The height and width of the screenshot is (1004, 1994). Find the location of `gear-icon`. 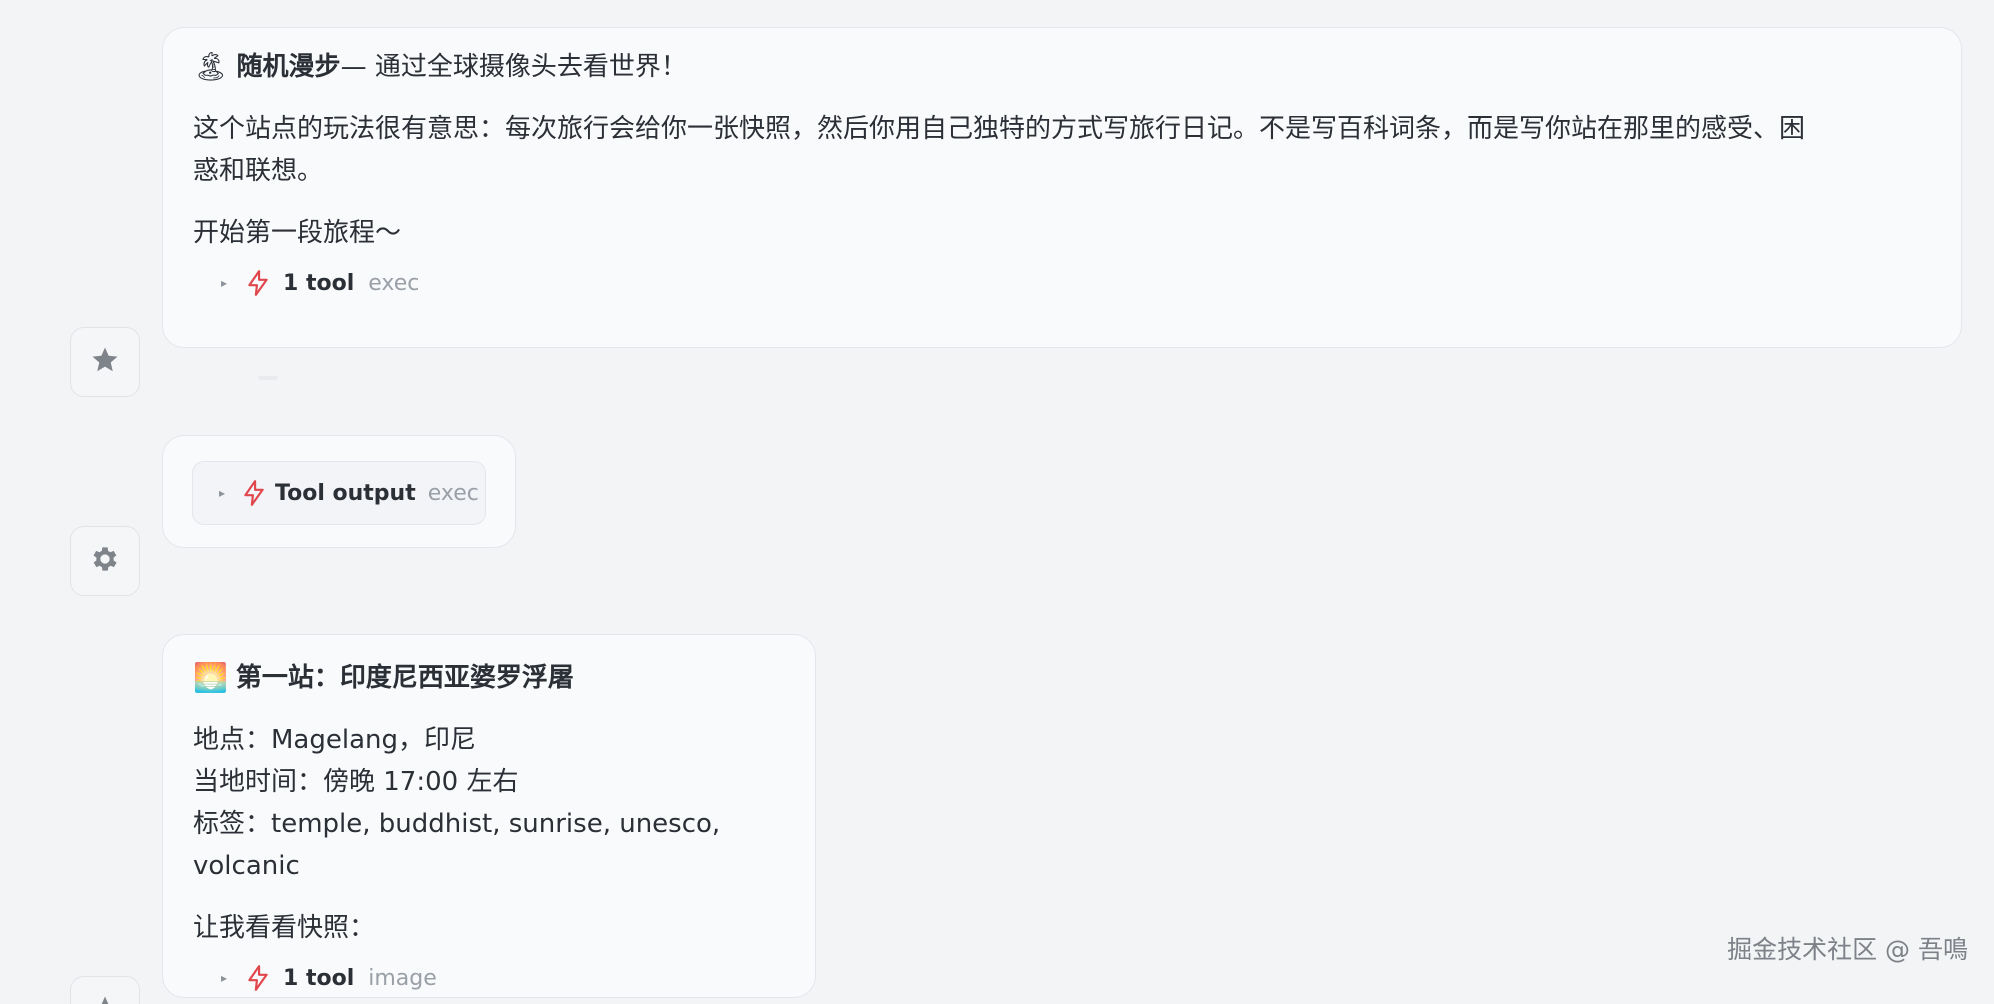

gear-icon is located at coordinates (105, 561).